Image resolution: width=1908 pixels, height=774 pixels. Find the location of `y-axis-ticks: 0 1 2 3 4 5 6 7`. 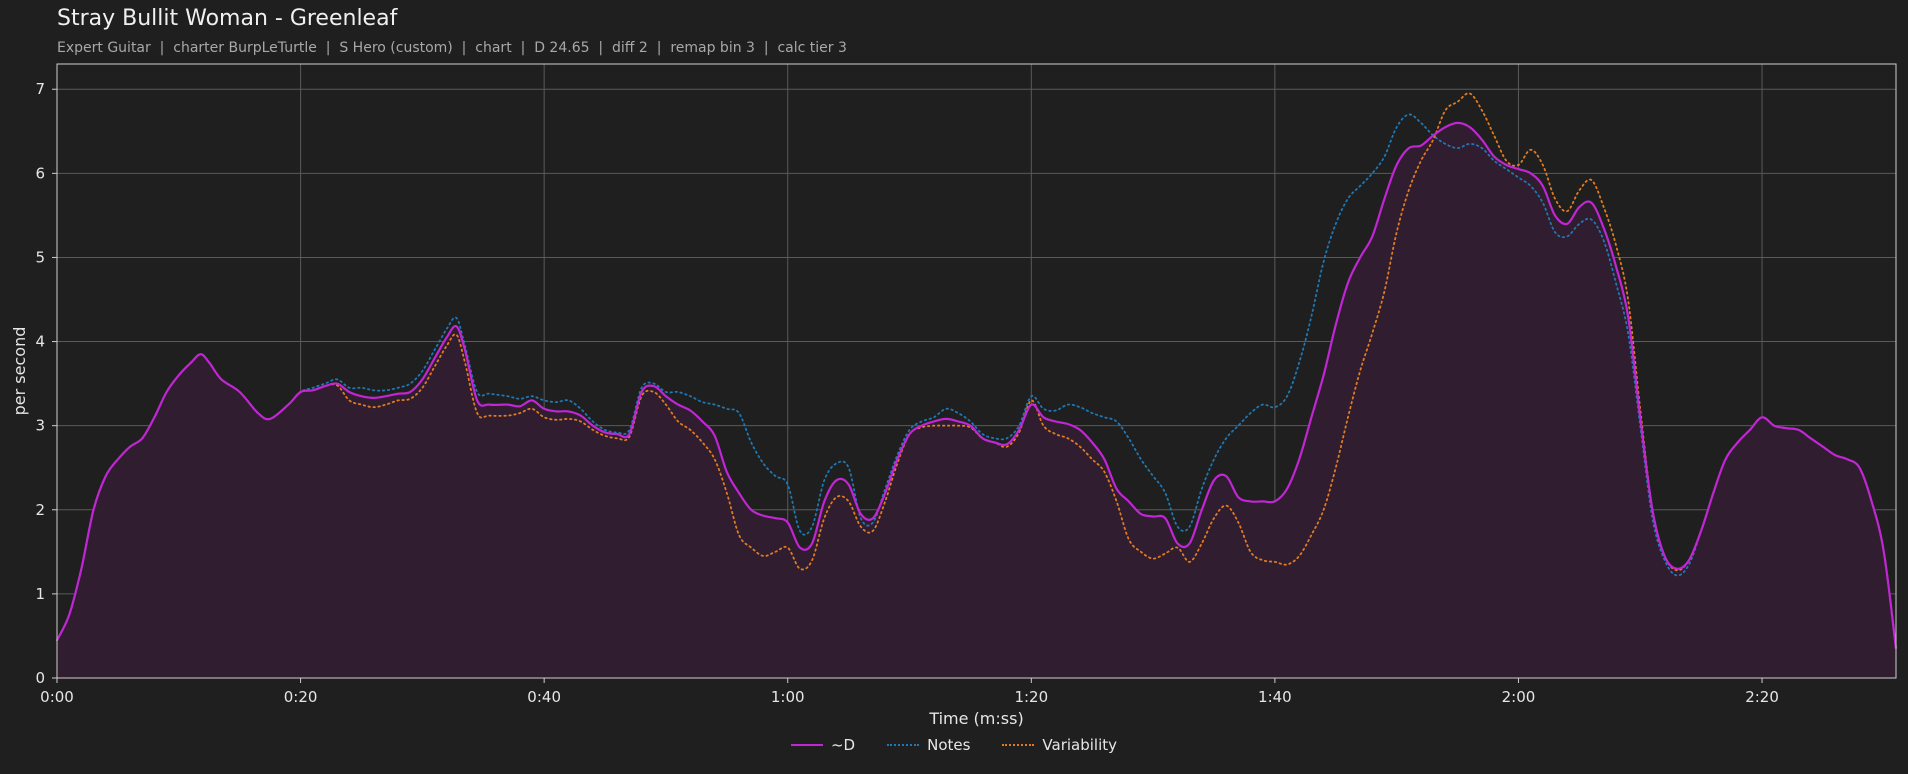

y-axis-ticks: 0 1 2 3 4 5 6 7 is located at coordinates (46, 383).